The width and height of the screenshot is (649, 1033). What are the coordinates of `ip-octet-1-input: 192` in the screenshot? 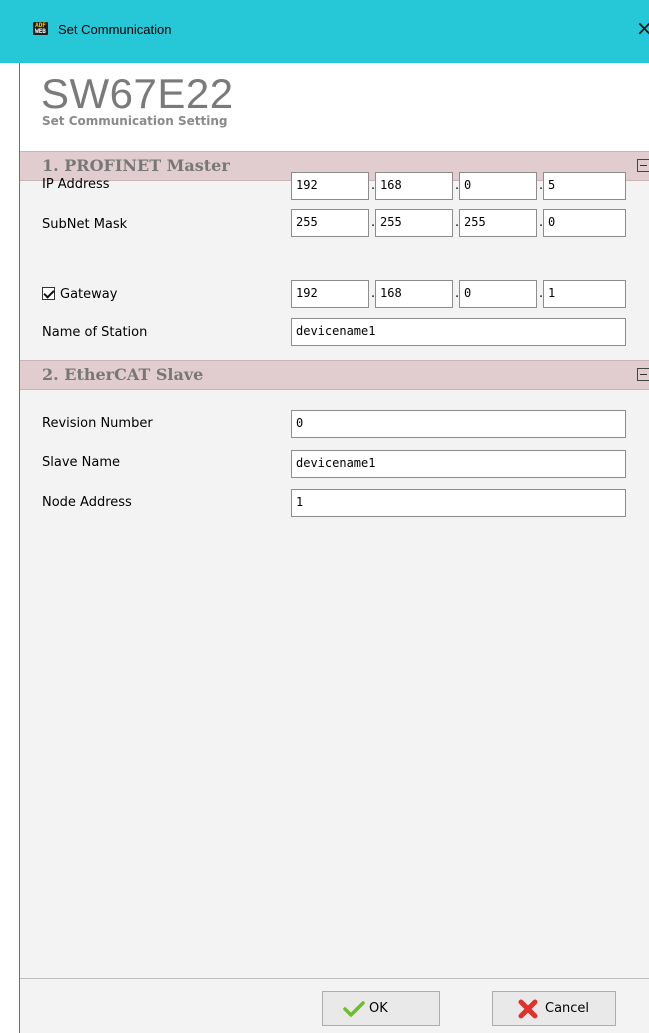 It's located at (330, 186).